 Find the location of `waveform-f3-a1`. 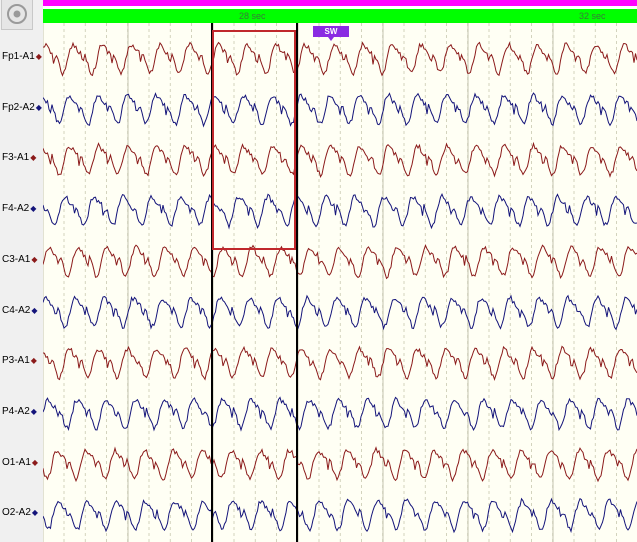

waveform-f3-a1 is located at coordinates (340, 159).